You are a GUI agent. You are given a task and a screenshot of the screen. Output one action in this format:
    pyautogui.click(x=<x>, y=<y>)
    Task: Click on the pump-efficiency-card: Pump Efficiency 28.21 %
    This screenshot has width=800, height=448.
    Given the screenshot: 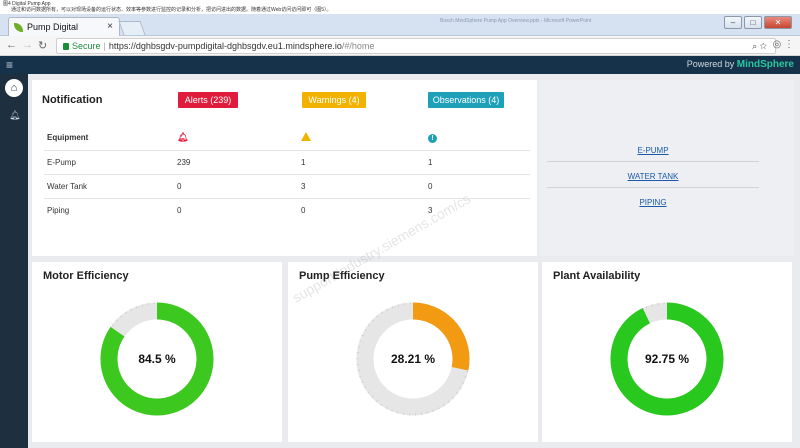 What is the action you would take?
    pyautogui.click(x=413, y=352)
    